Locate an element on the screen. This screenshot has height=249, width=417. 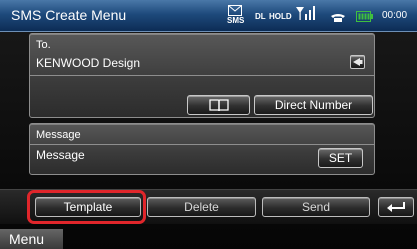
delete-label: Delete is located at coordinates (201, 207).